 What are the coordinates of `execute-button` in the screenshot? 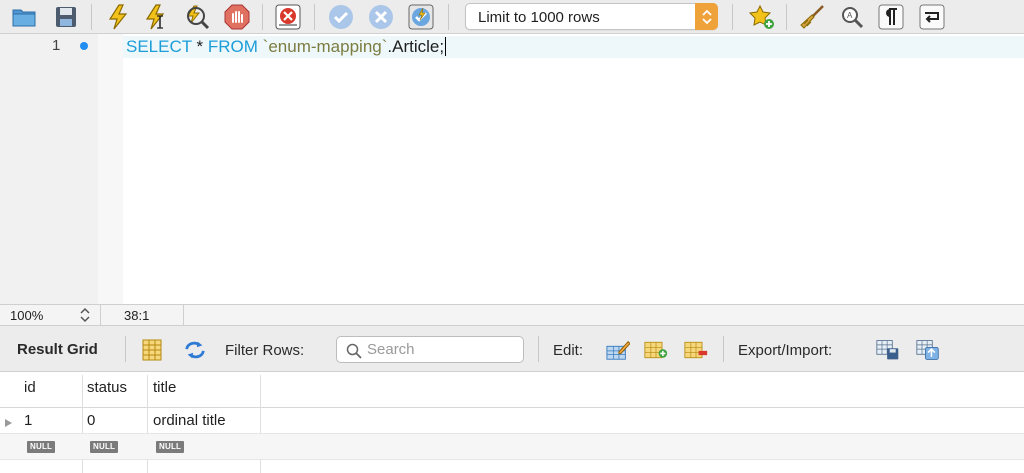 It's located at (118, 17).